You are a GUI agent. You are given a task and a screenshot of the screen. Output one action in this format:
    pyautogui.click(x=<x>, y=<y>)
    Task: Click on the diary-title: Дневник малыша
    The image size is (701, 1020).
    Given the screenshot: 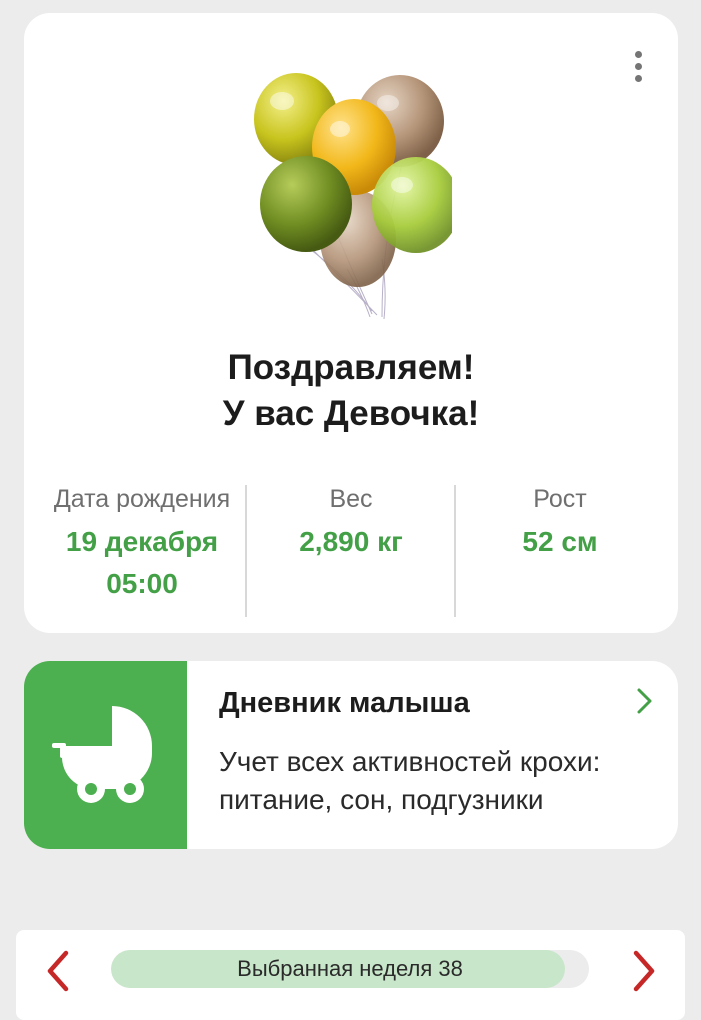 What is the action you would take?
    pyautogui.click(x=344, y=703)
    